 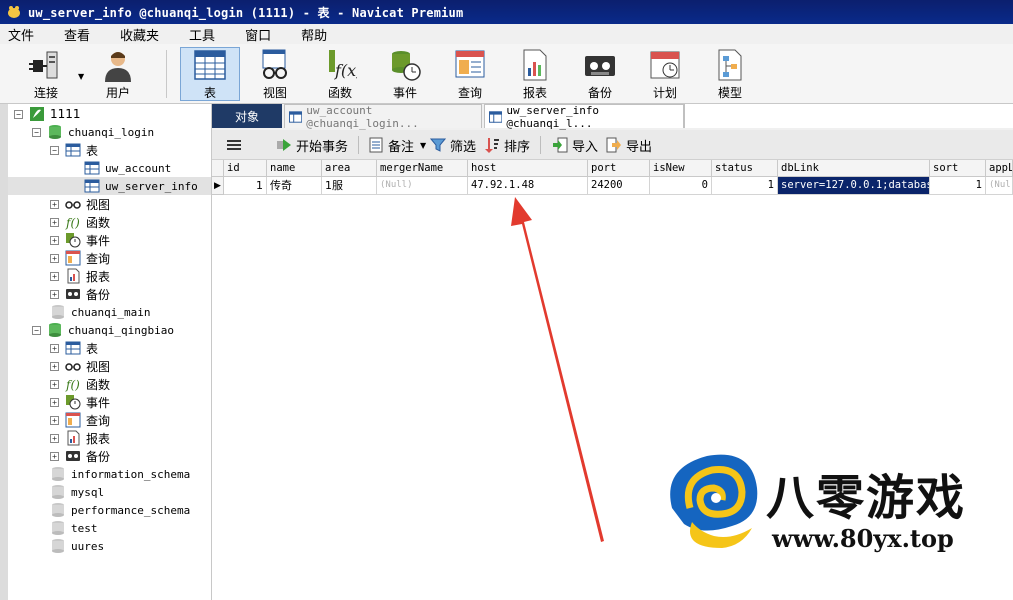 What do you see at coordinates (294, 186) in the screenshot?
I see `cell-name: 传奇` at bounding box center [294, 186].